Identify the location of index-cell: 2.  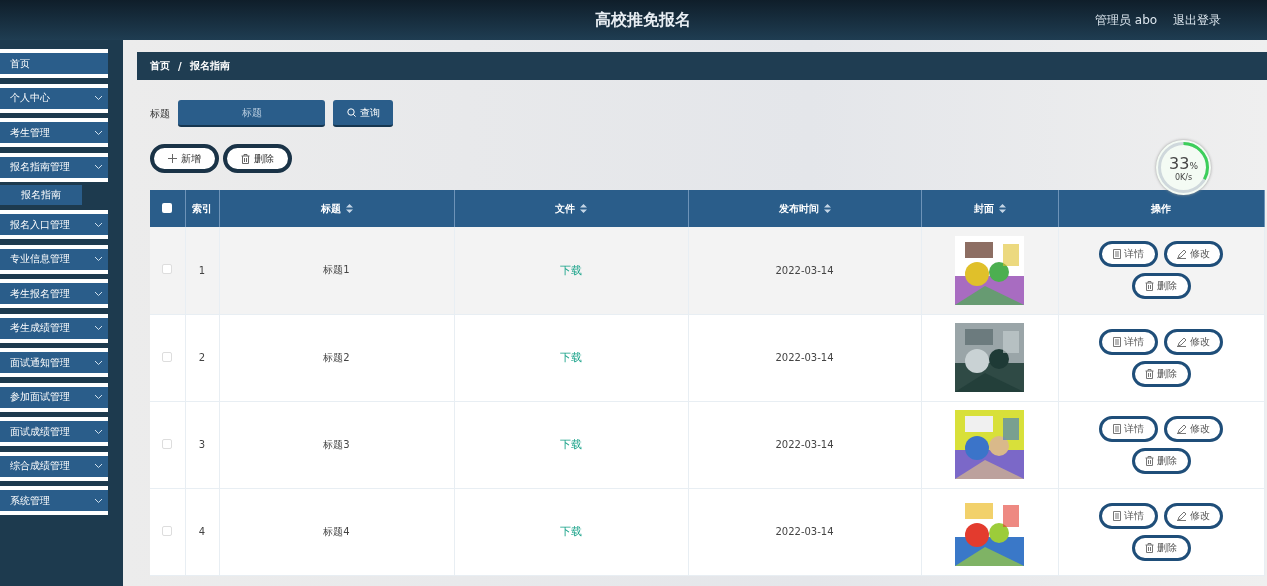
(202, 357).